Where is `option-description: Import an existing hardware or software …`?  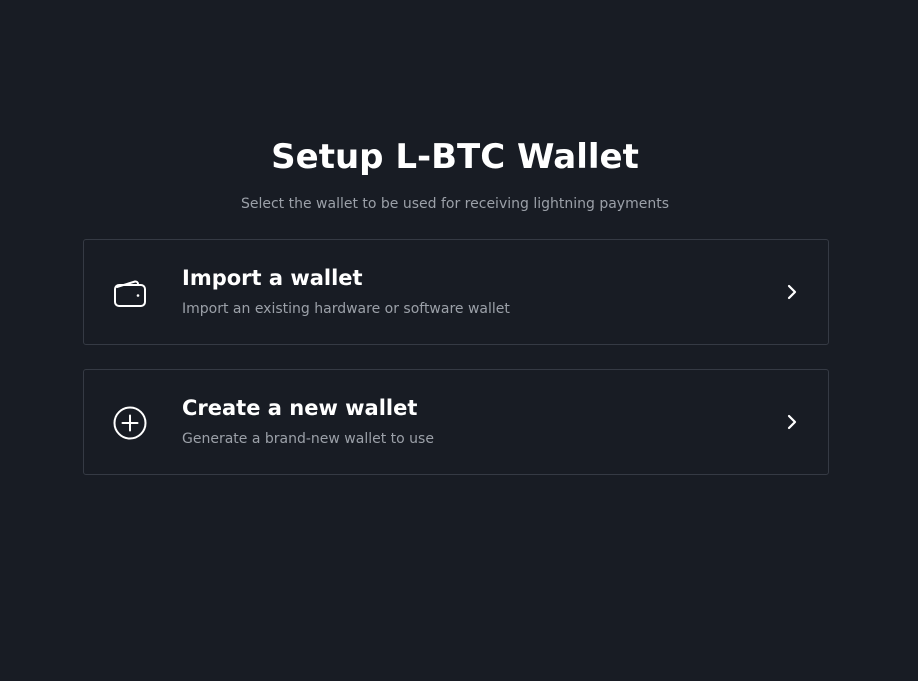
option-description: Import an existing hardware or software … is located at coordinates (346, 309).